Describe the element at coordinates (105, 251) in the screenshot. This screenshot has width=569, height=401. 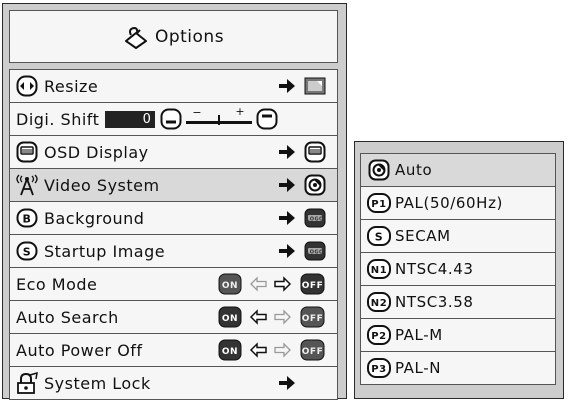
I see `menu-item-label: Startup Image` at that location.